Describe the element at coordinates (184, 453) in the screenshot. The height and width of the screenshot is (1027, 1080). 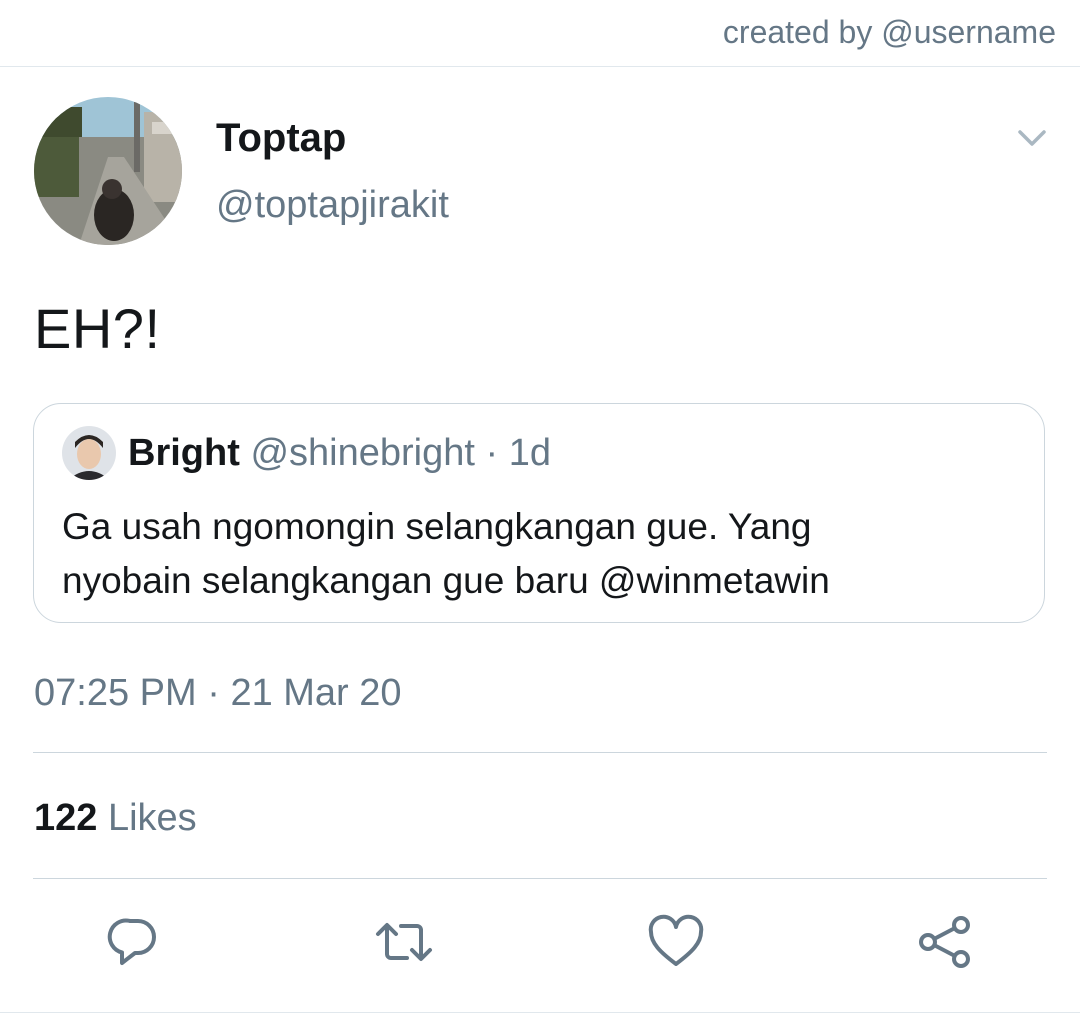
I see `quoted-display-name: Bright` at that location.